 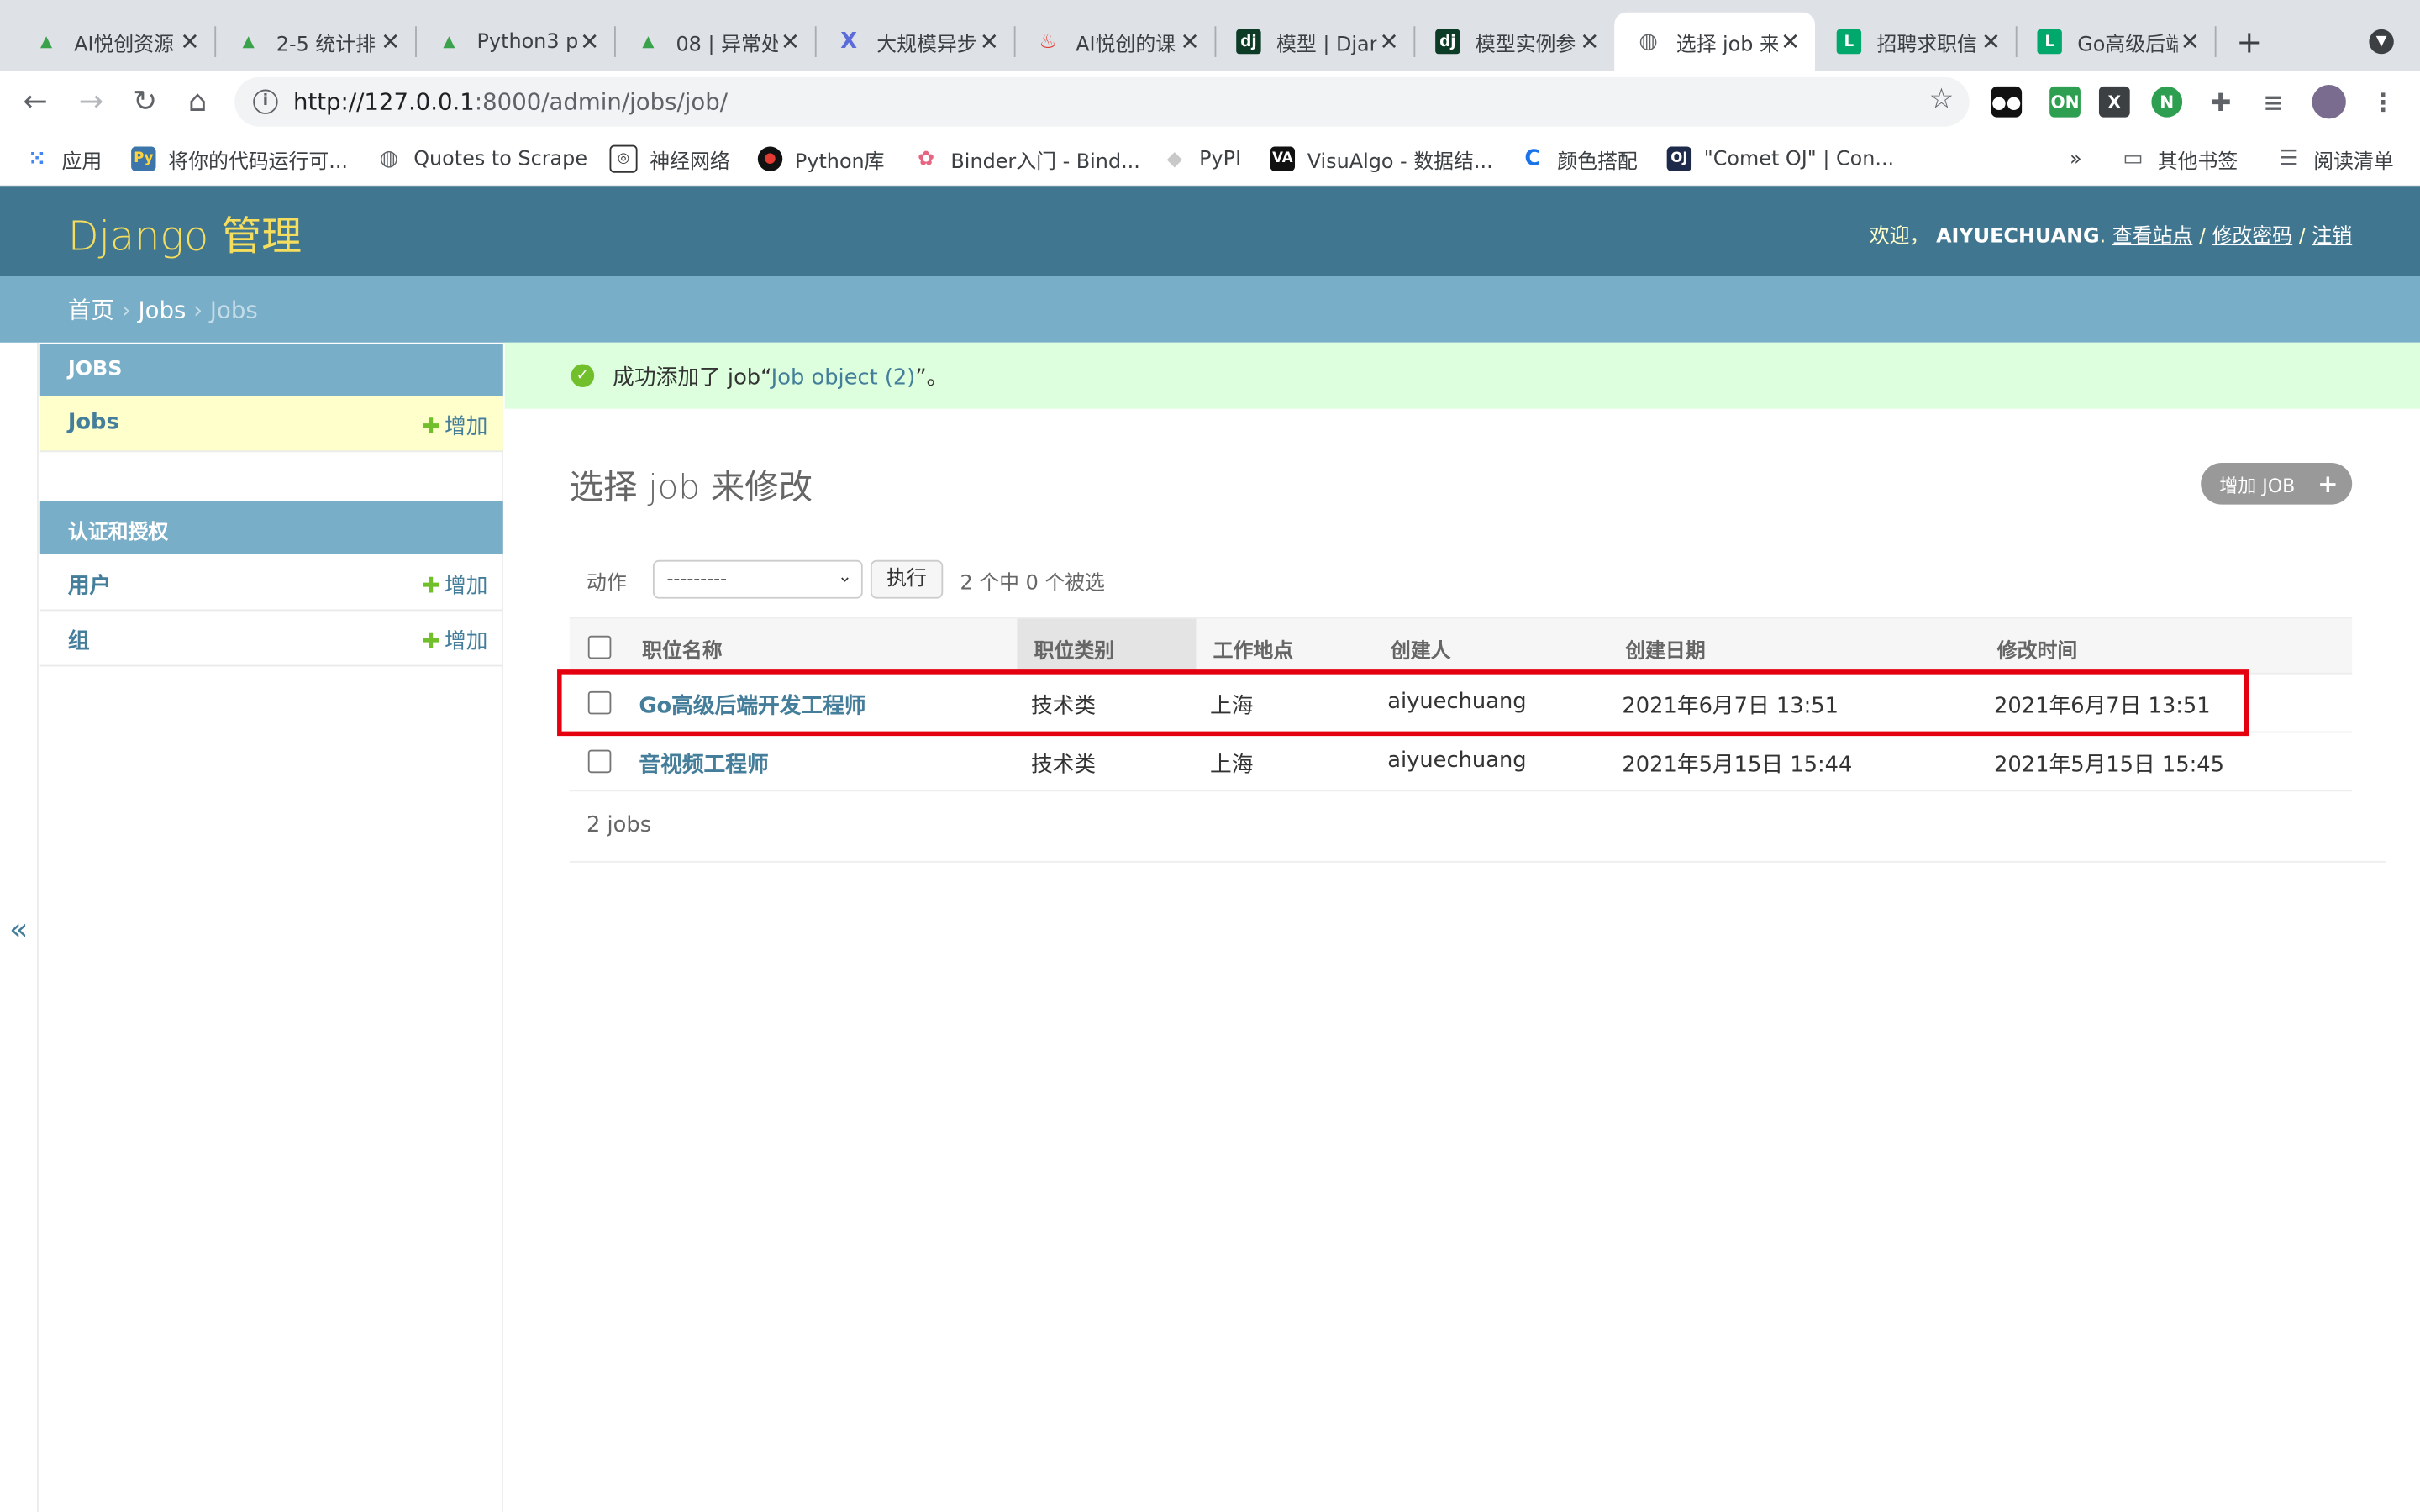 I want to click on browser-tab: X 大规模异步 ✕, so click(x=914, y=42).